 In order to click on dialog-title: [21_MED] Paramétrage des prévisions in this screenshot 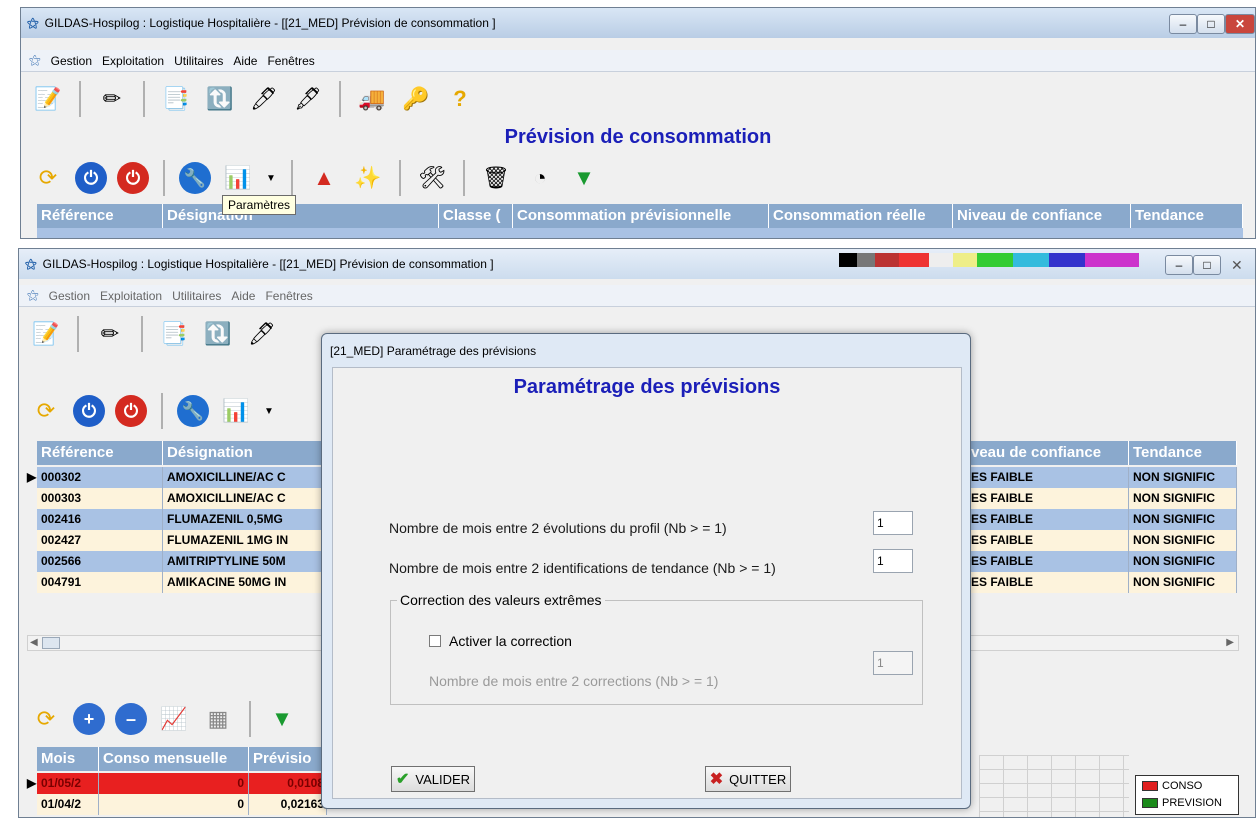, I will do `click(433, 351)`.